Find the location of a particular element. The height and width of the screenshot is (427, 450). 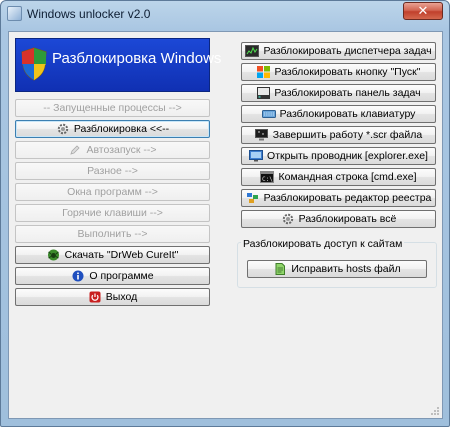

exit-button-label: Выход is located at coordinates (121, 297).